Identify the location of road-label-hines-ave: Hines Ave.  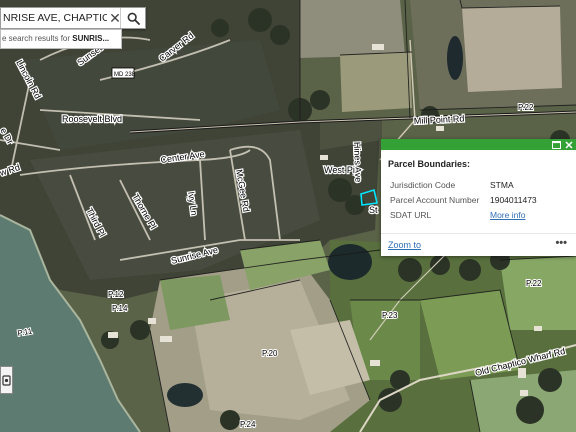
(357, 162).